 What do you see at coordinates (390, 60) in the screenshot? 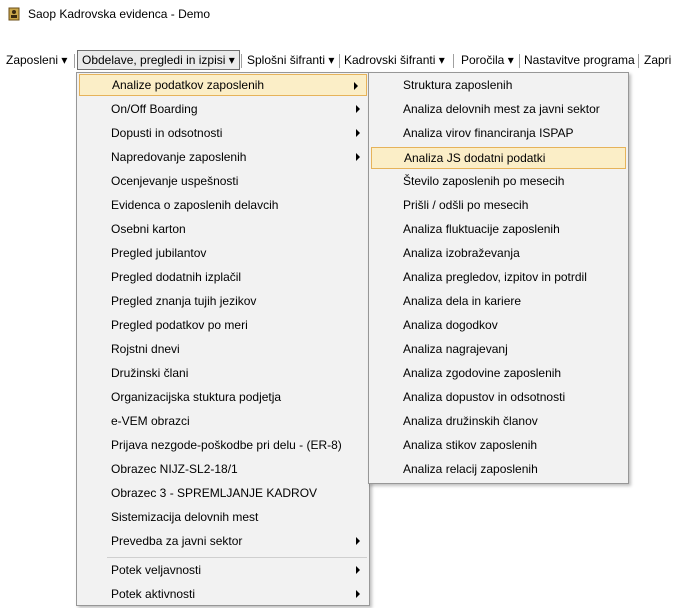
I see `menu-label: Kadrovski šifranti` at bounding box center [390, 60].